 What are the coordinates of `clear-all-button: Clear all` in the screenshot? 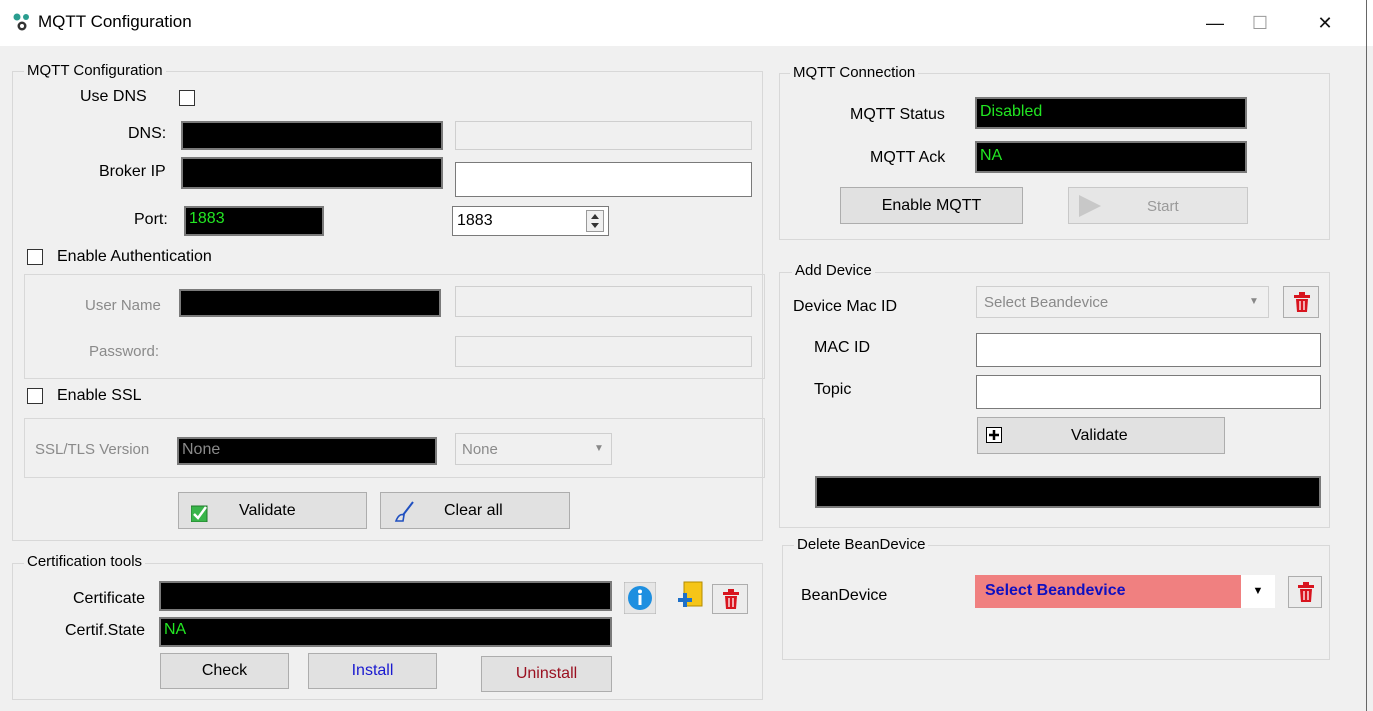 It's located at (475, 510).